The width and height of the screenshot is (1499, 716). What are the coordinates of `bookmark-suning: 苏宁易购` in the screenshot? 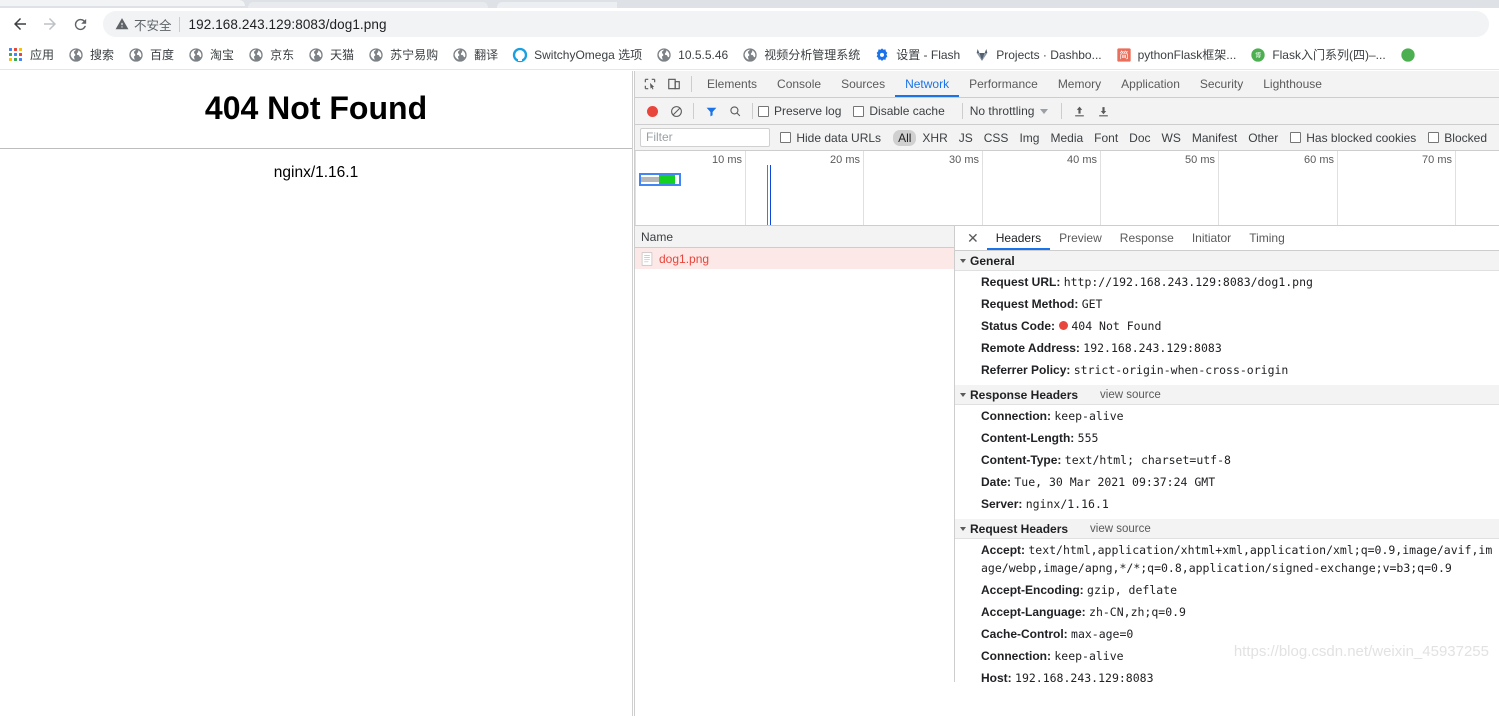 It's located at (403, 55).